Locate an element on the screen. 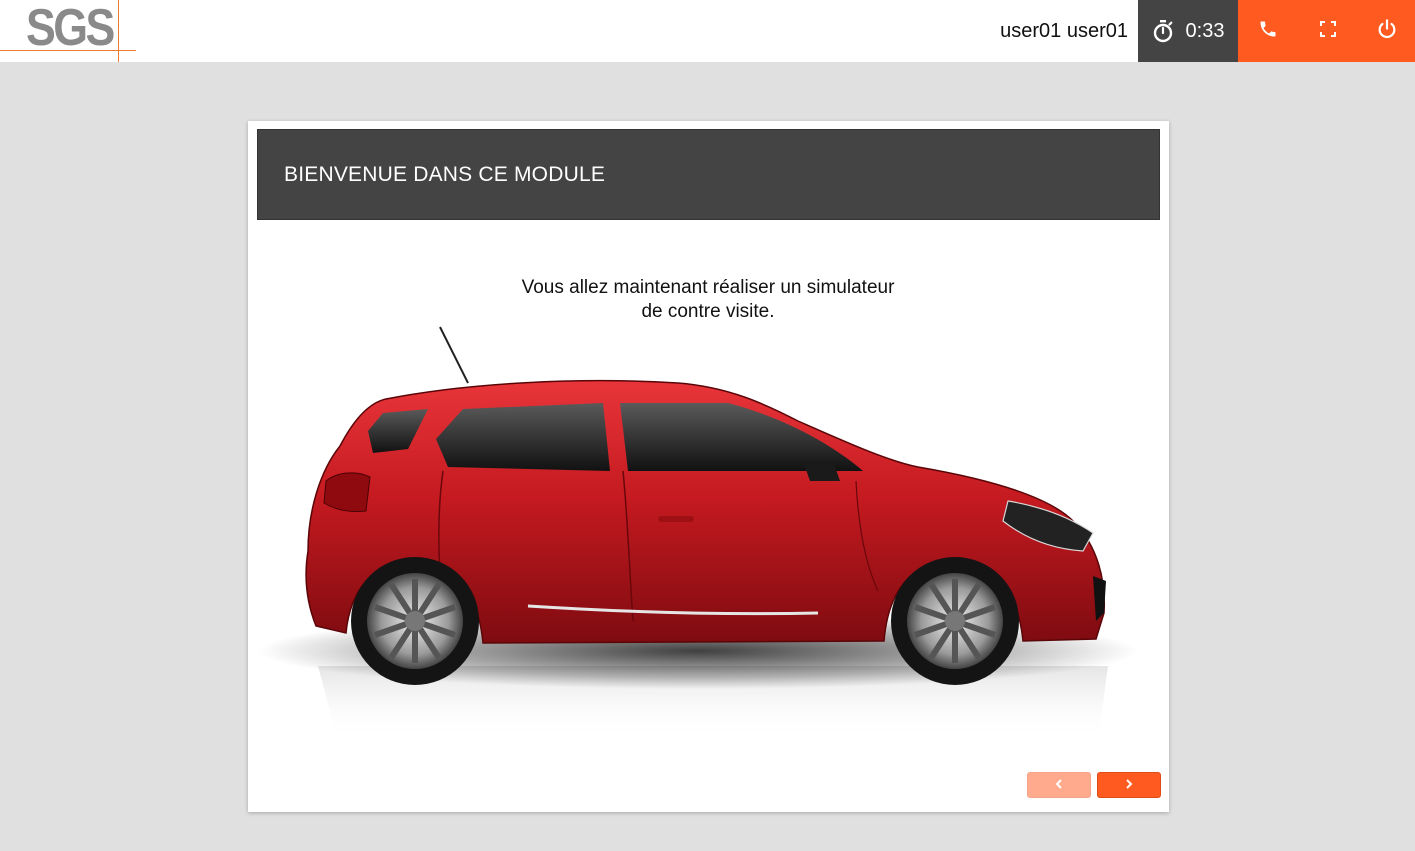  fullscreen-button is located at coordinates (1328, 31).